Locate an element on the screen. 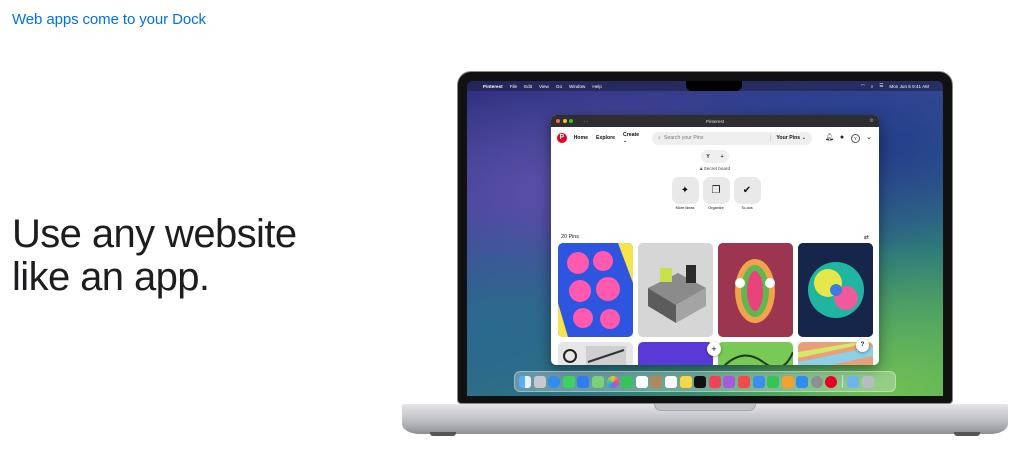 The height and width of the screenshot is (459, 1024). control-center-icon: ☰ is located at coordinates (881, 86).